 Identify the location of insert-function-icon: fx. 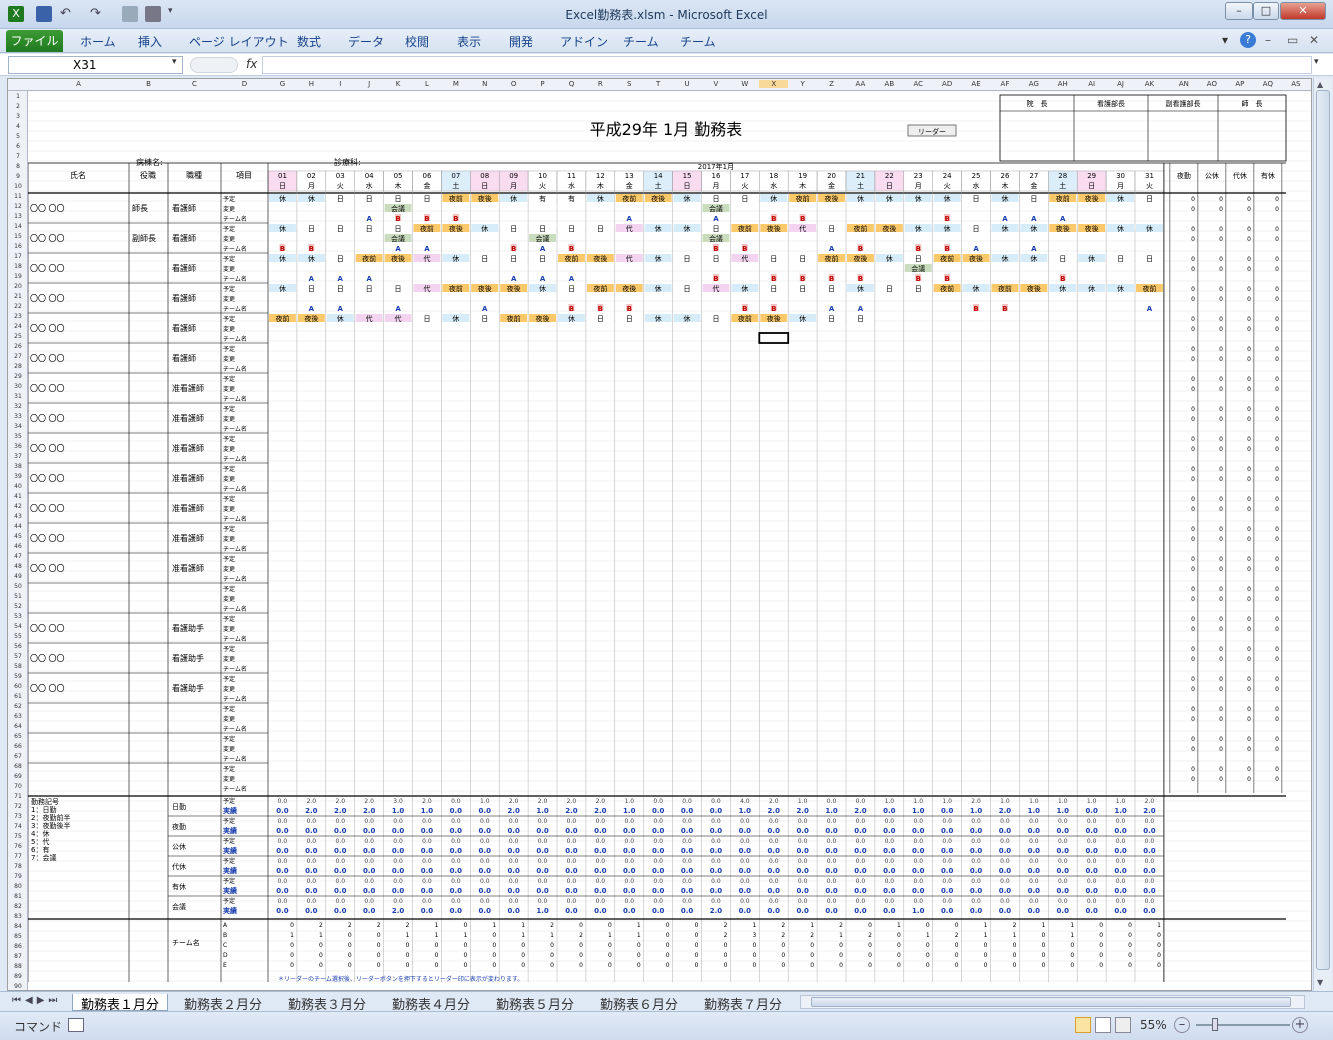
(251, 64).